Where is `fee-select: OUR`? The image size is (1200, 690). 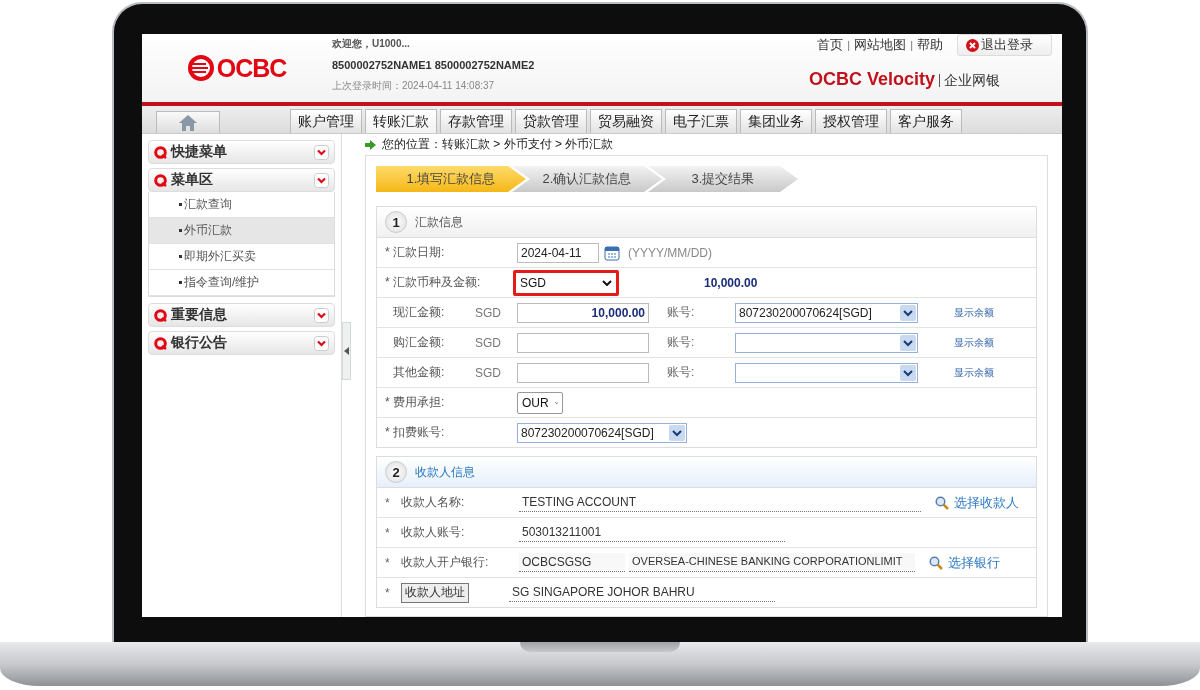
fee-select: OUR is located at coordinates (540, 402).